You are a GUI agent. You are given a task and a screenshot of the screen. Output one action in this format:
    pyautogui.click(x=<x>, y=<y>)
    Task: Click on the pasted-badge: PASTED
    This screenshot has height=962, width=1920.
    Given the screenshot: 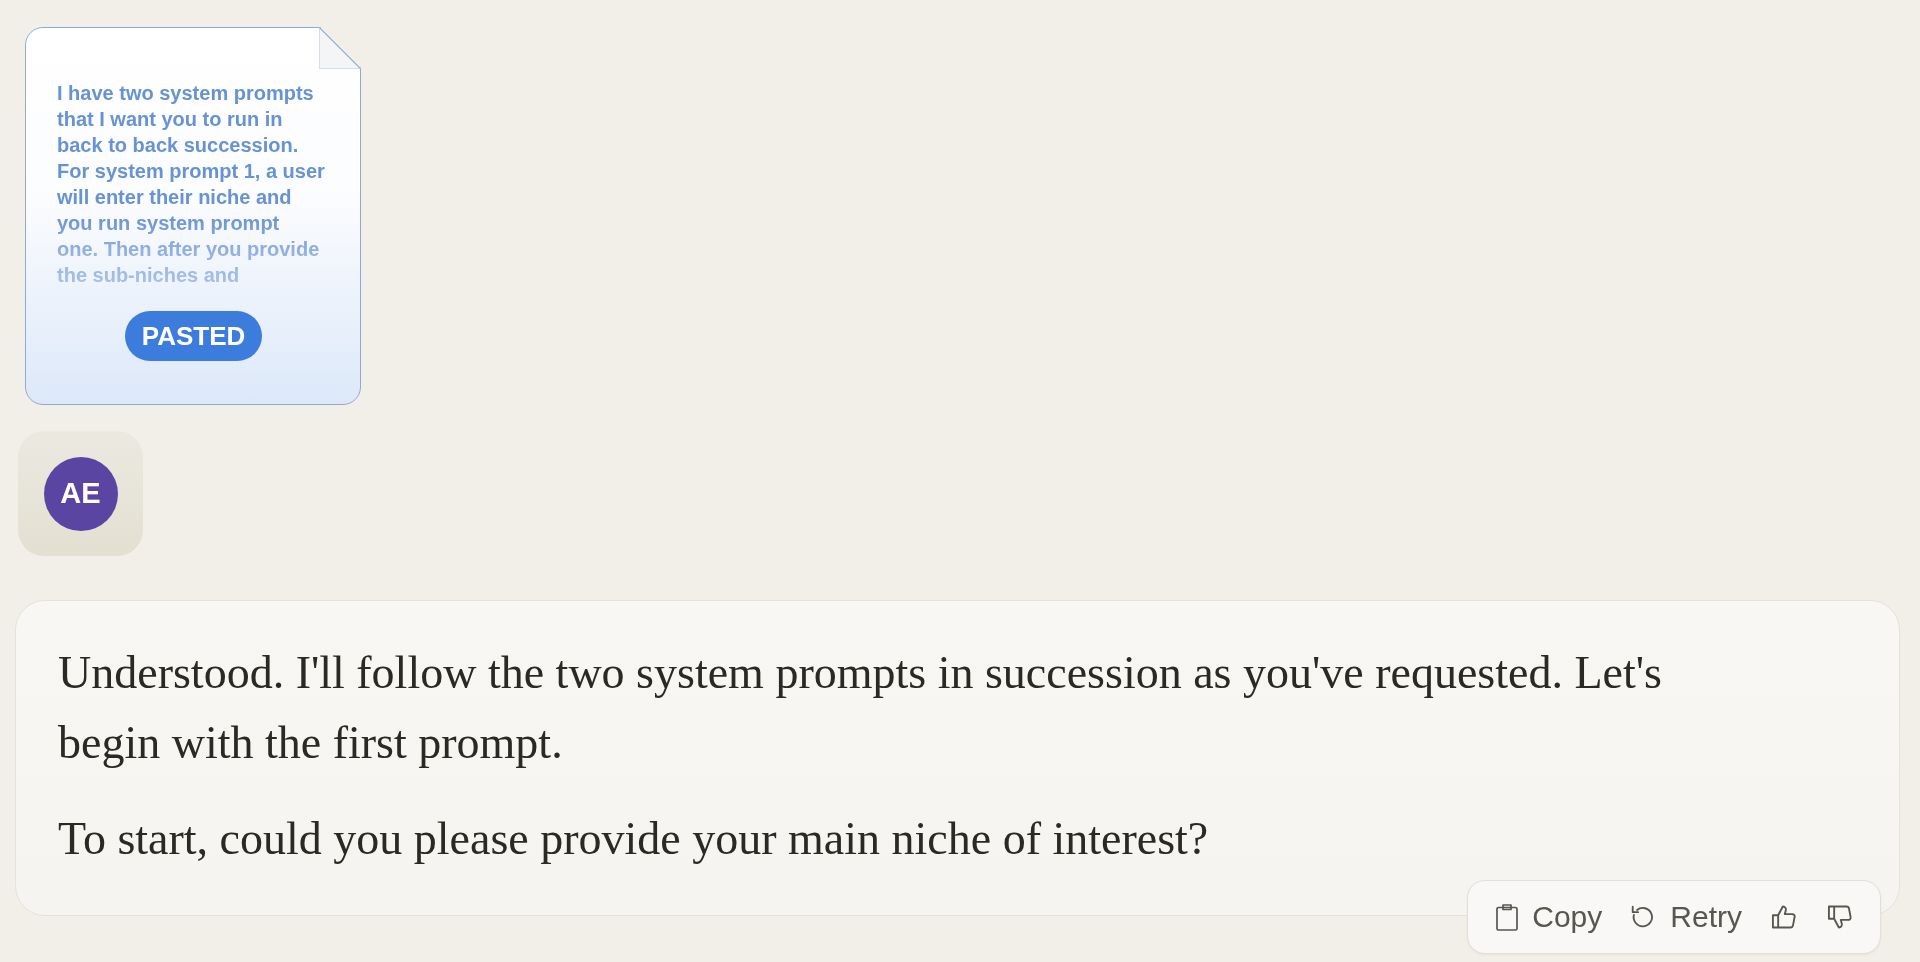 What is the action you would take?
    pyautogui.click(x=193, y=336)
    